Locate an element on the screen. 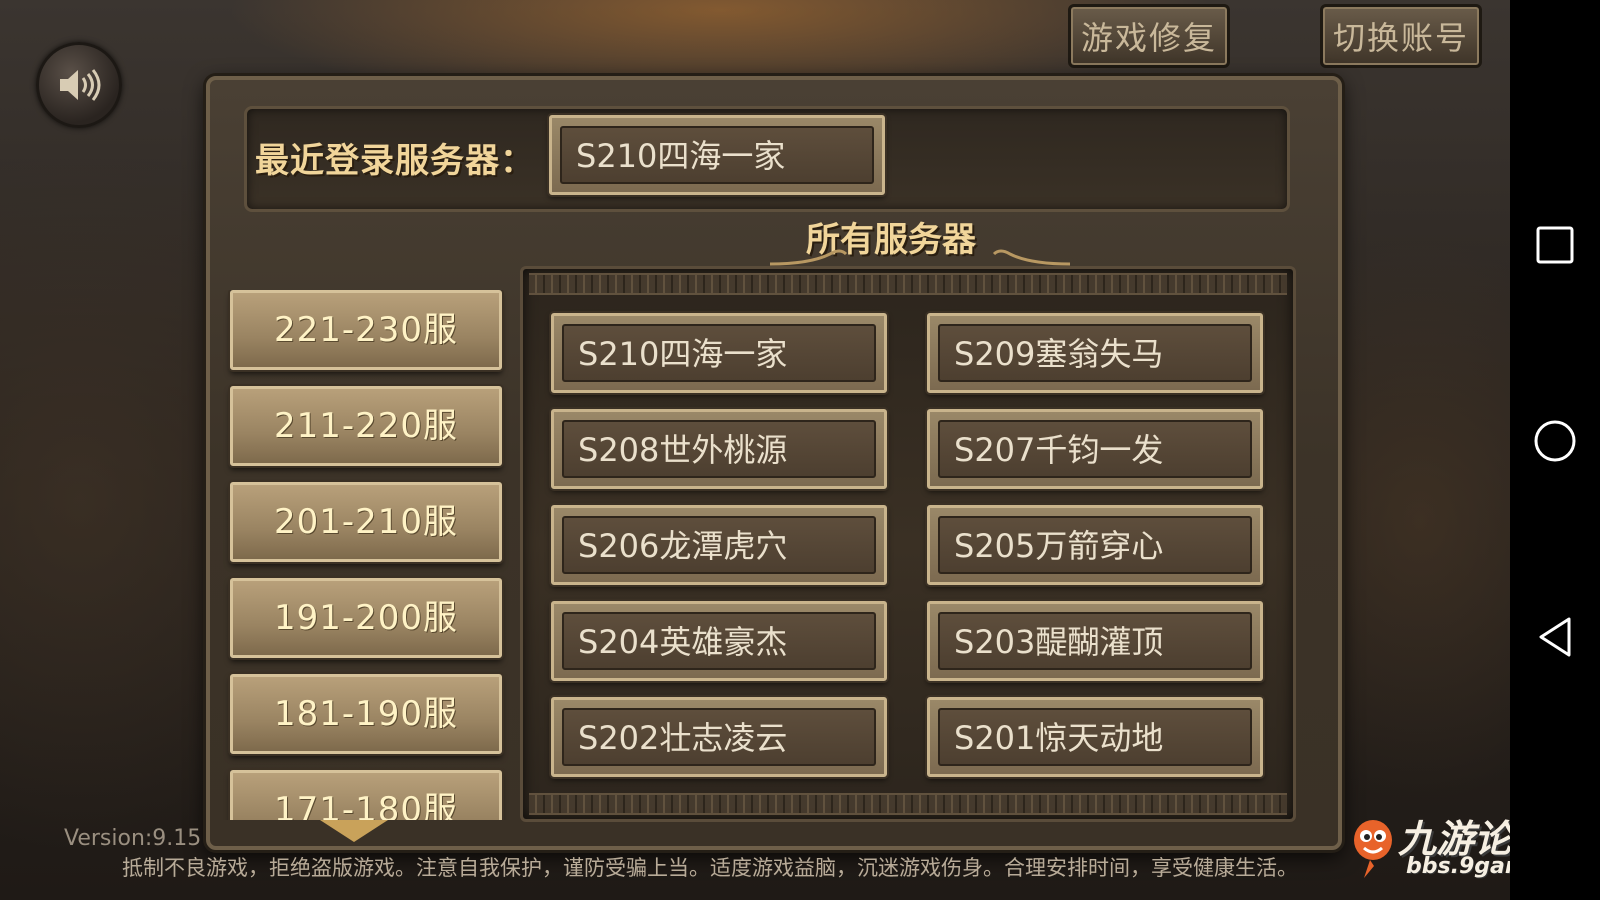 The height and width of the screenshot is (900, 1600). server-name: S210四海一家 is located at coordinates (719, 353).